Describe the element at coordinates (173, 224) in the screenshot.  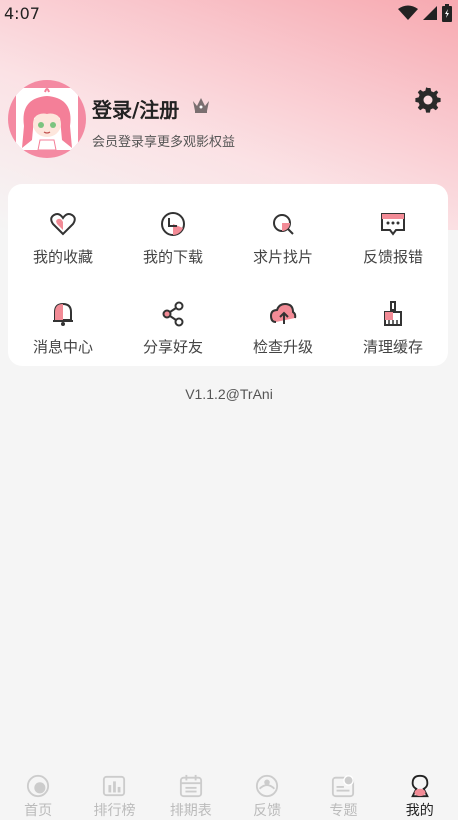
I see `download-icon` at that location.